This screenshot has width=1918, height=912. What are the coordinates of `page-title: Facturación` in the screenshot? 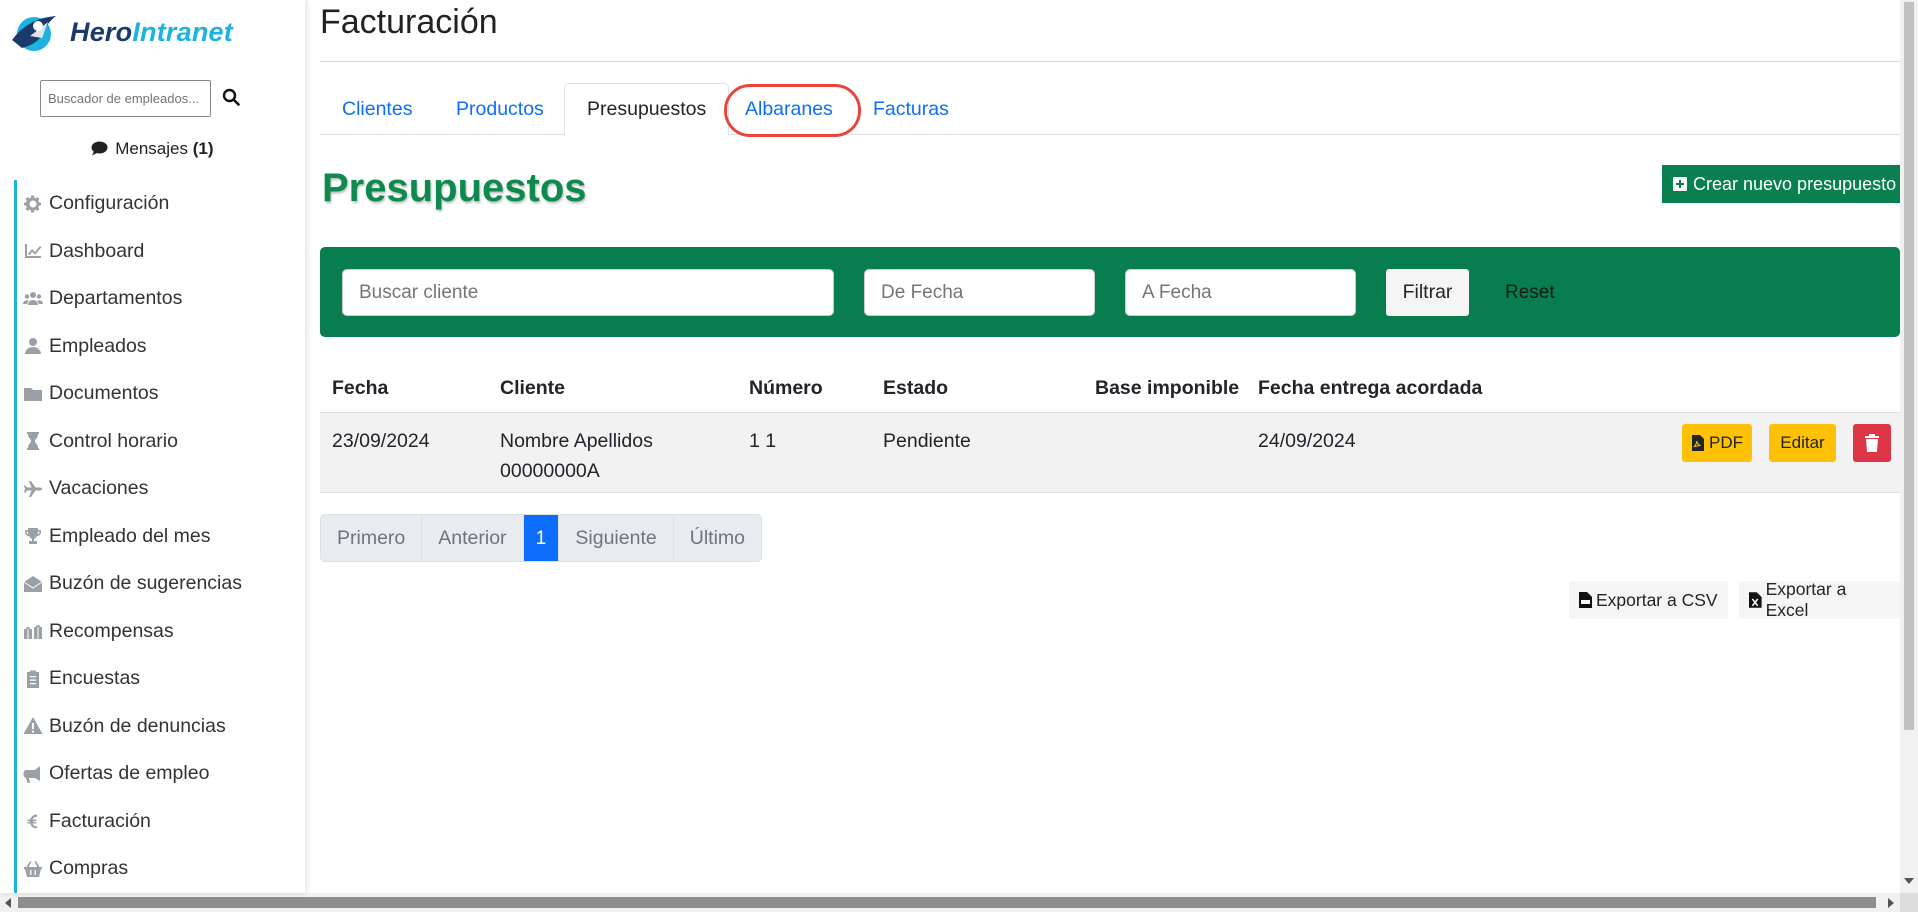 It's located at (409, 22).